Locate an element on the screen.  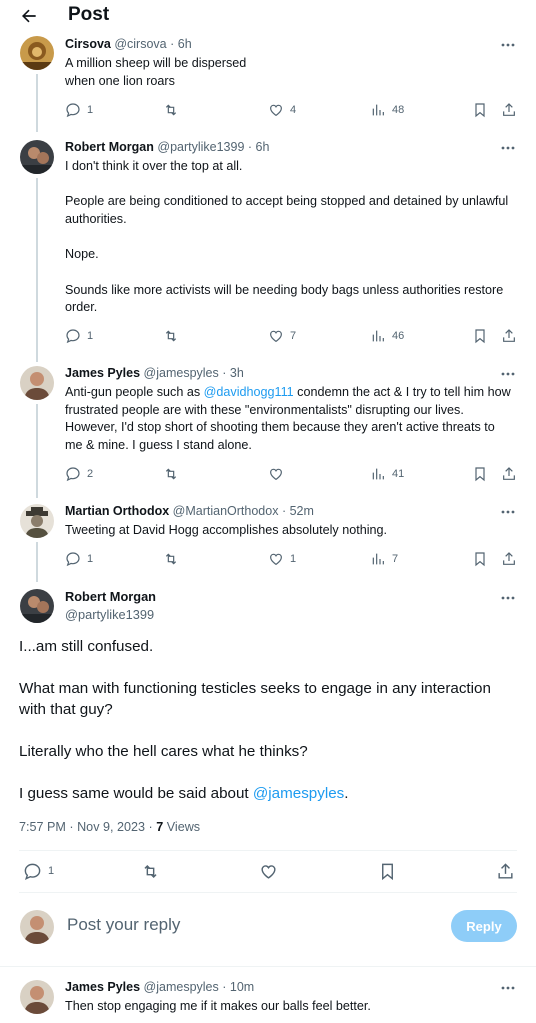
post-actions: 1 4 48 is located at coordinates (292, 110).